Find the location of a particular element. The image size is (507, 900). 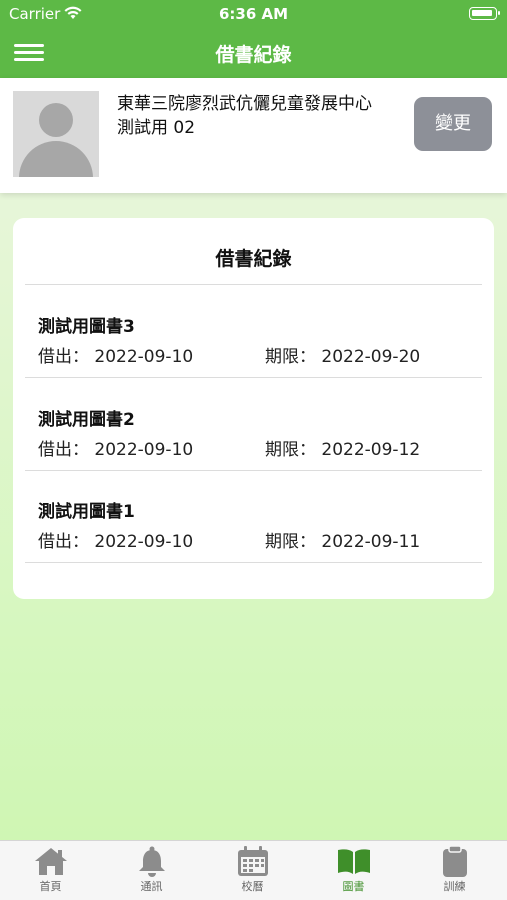

calendar-icon is located at coordinates (252, 861).